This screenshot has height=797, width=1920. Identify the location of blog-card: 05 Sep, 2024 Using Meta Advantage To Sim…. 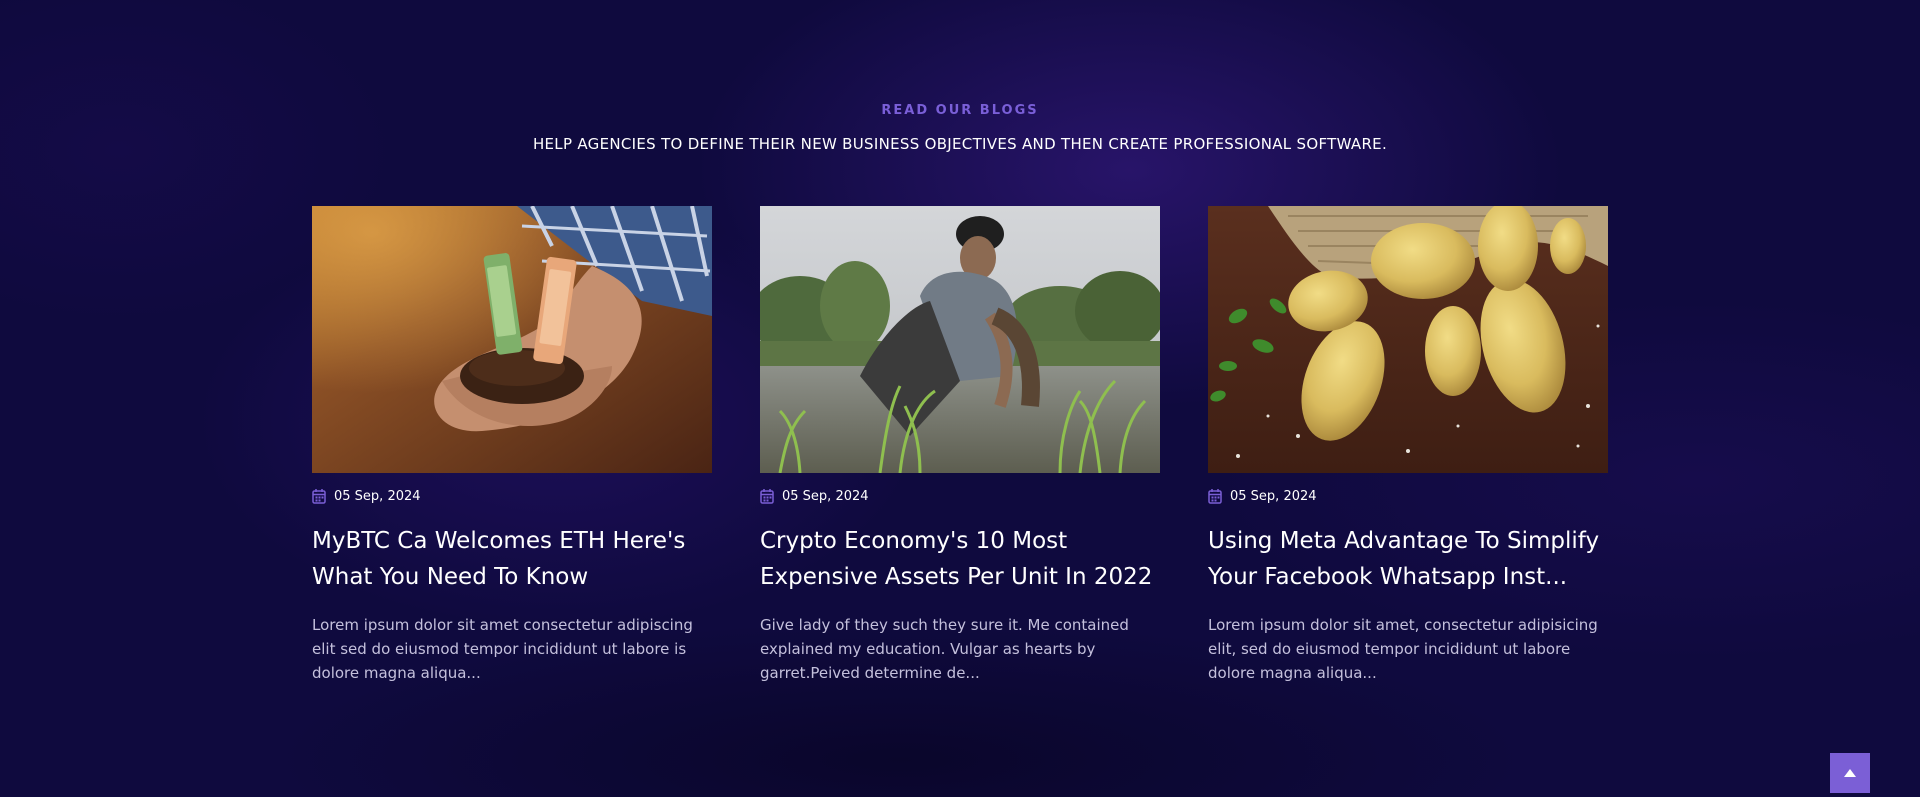
(1408, 445).